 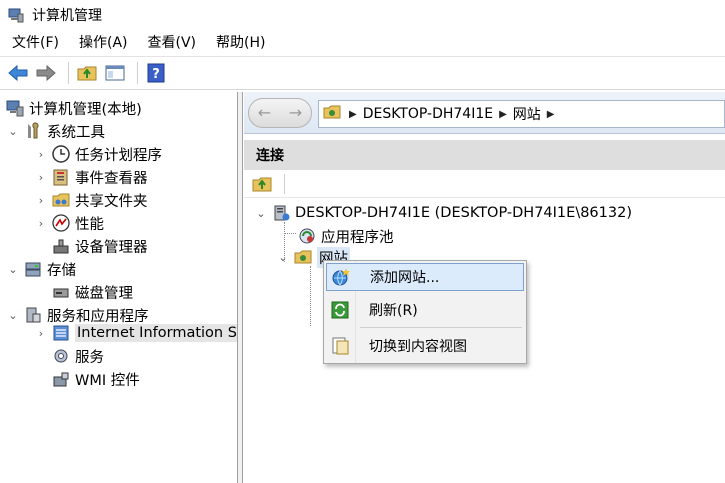 What do you see at coordinates (484, 155) in the screenshot?
I see `connections-header: 连接` at bounding box center [484, 155].